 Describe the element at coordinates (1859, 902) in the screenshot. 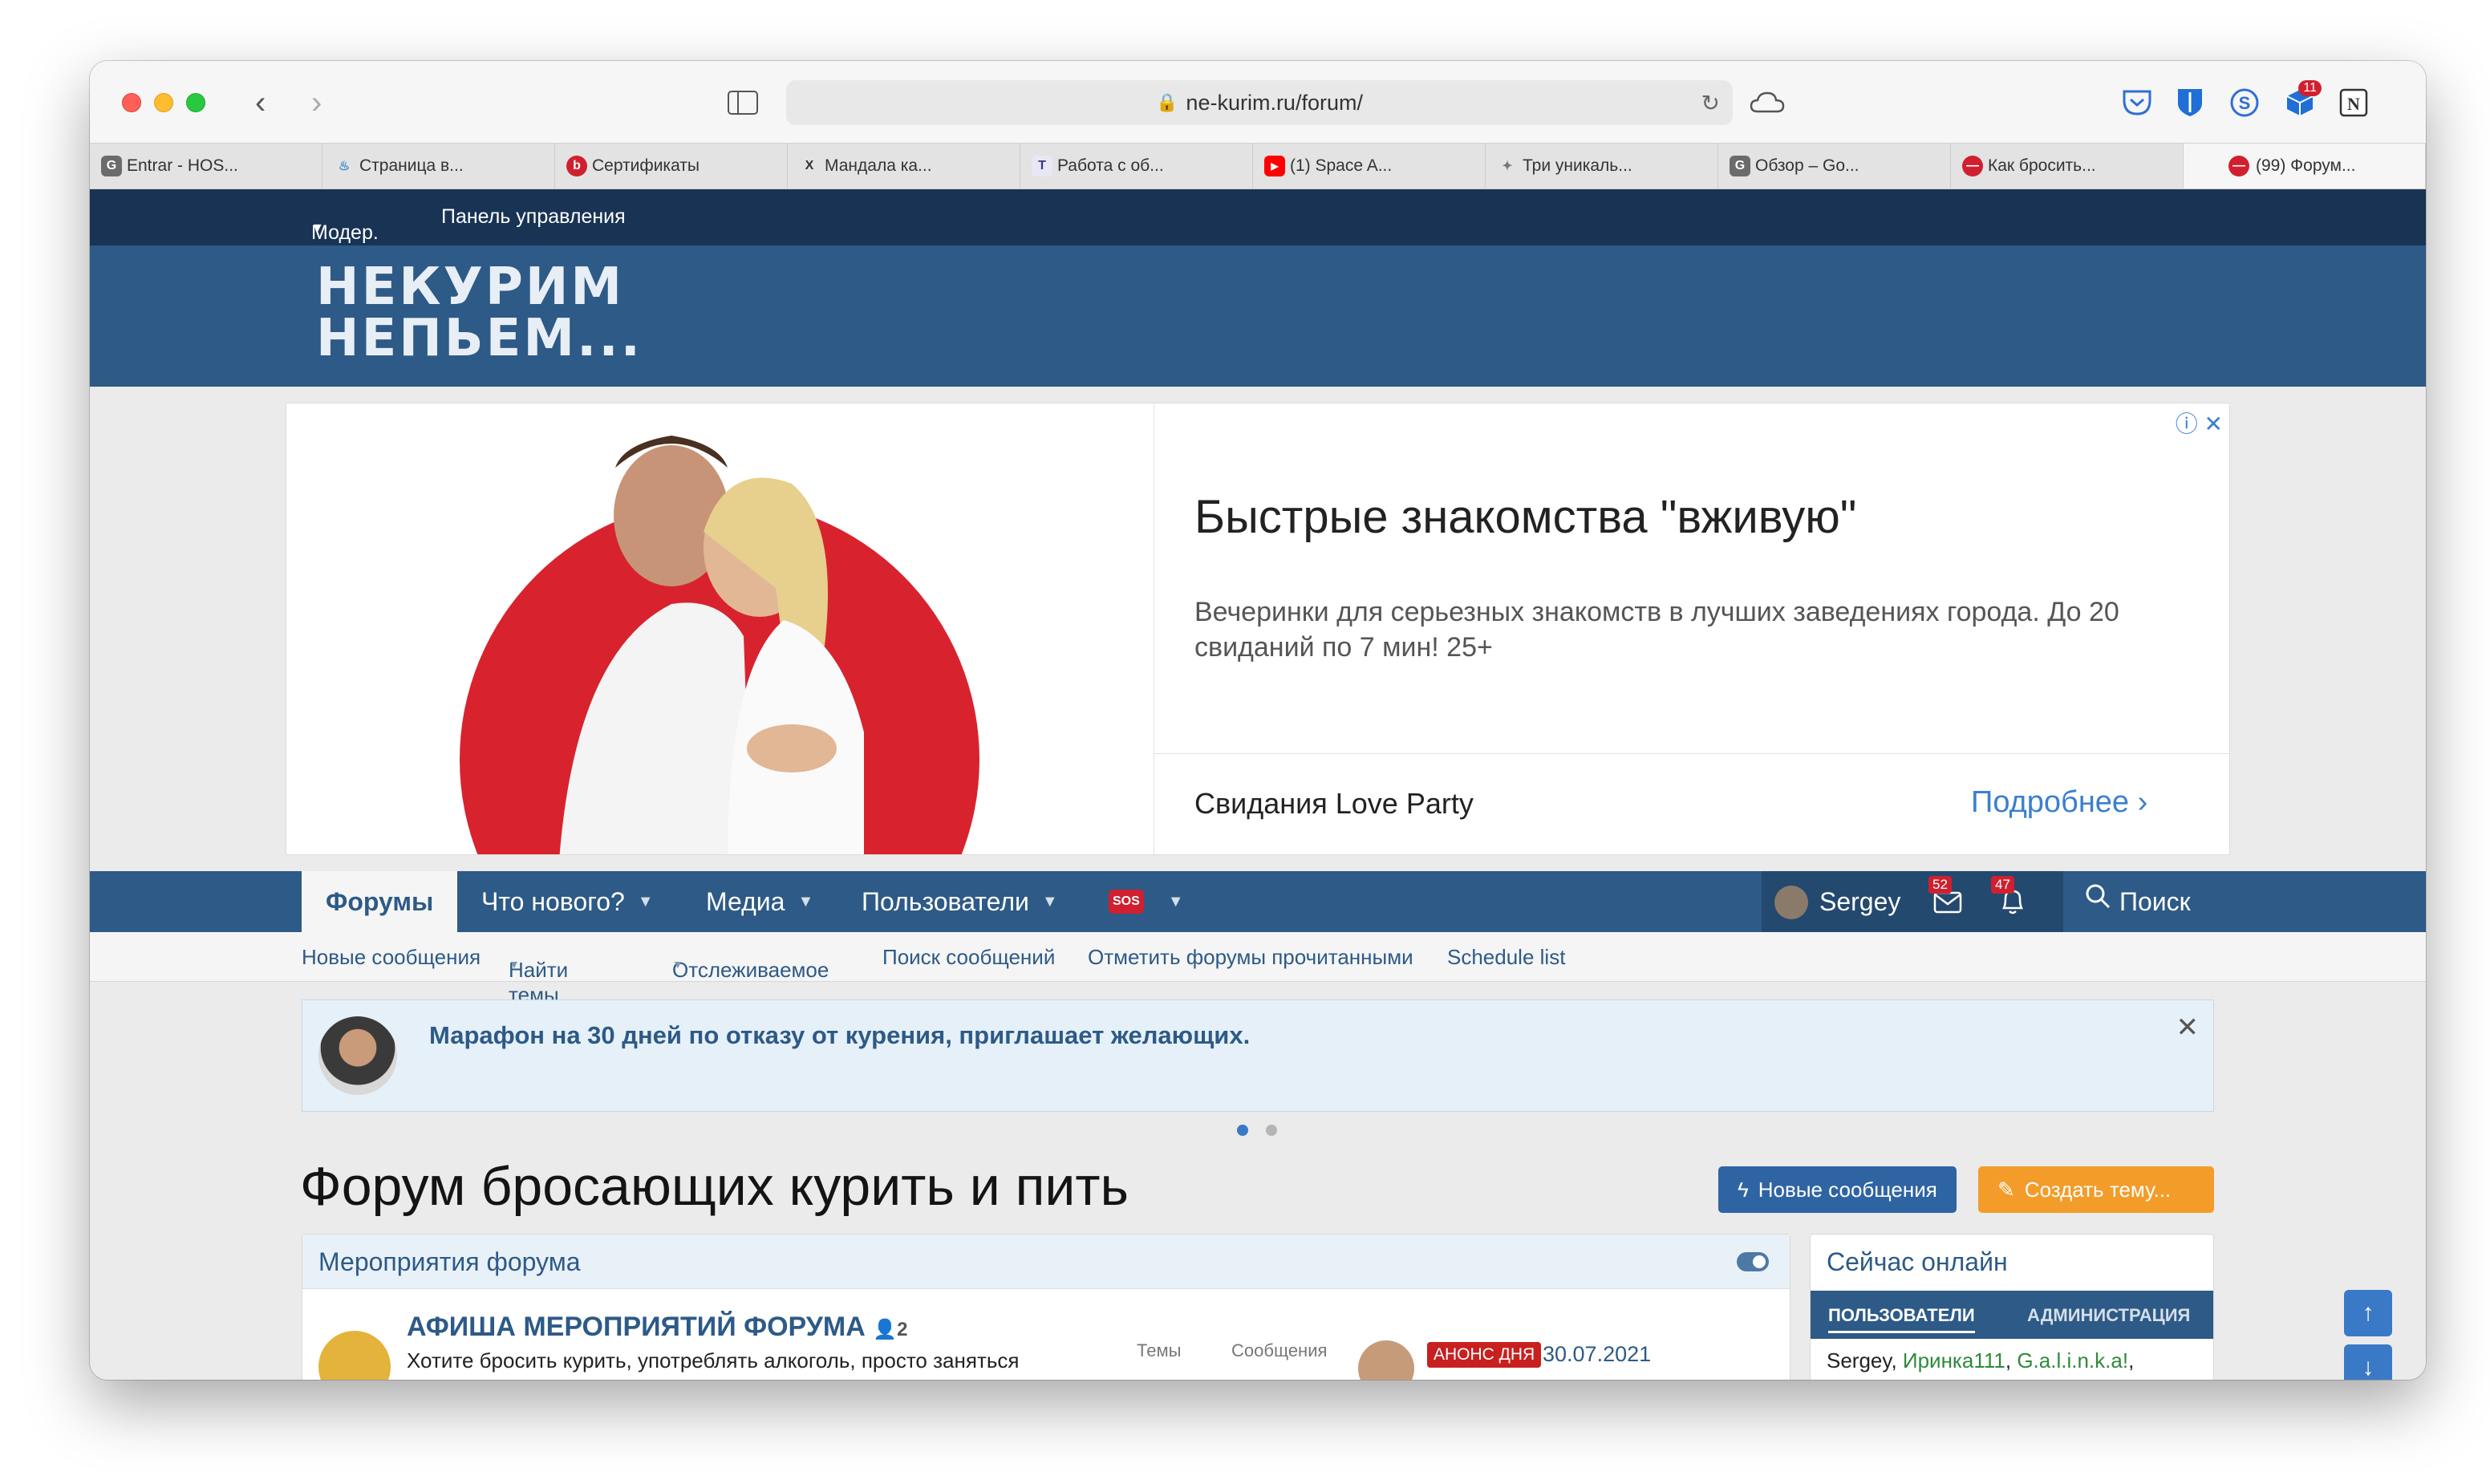

I see `user-name-link: Sergey` at that location.